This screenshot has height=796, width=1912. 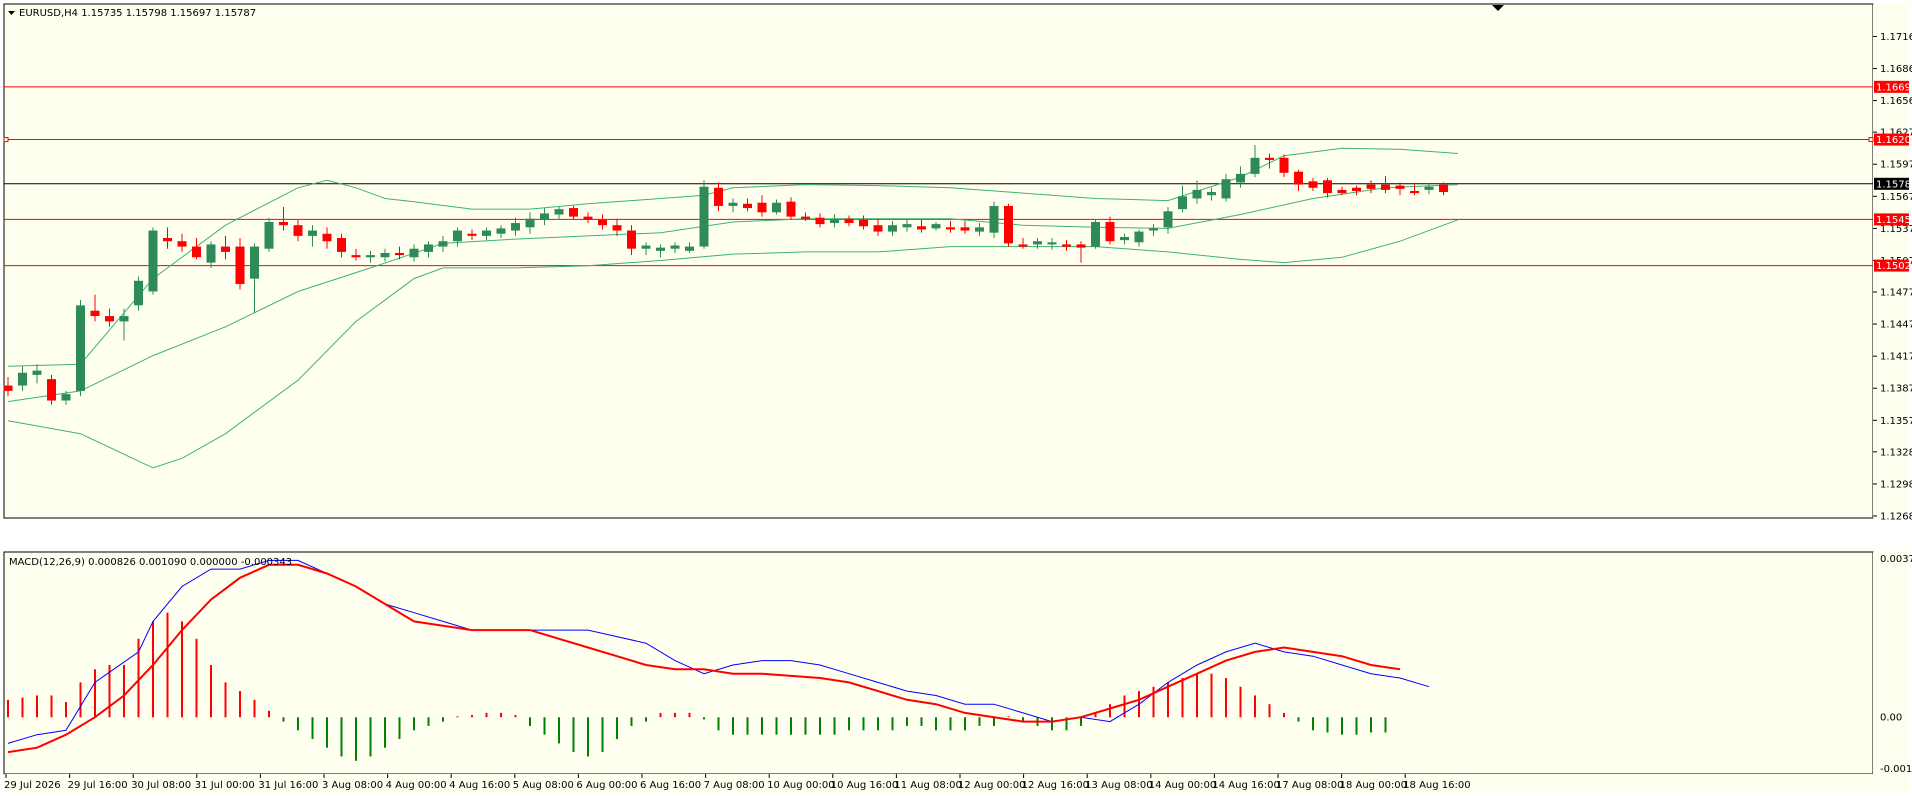 What do you see at coordinates (1894, 87) in the screenshot?
I see `level-price-tag-label: 1.16694` at bounding box center [1894, 87].